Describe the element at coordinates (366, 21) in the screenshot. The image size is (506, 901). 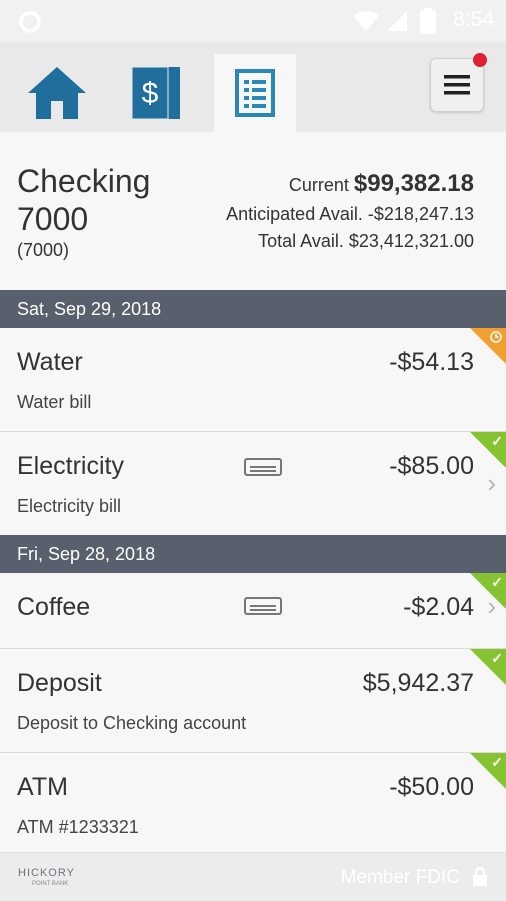
I see `wifi-icon` at that location.